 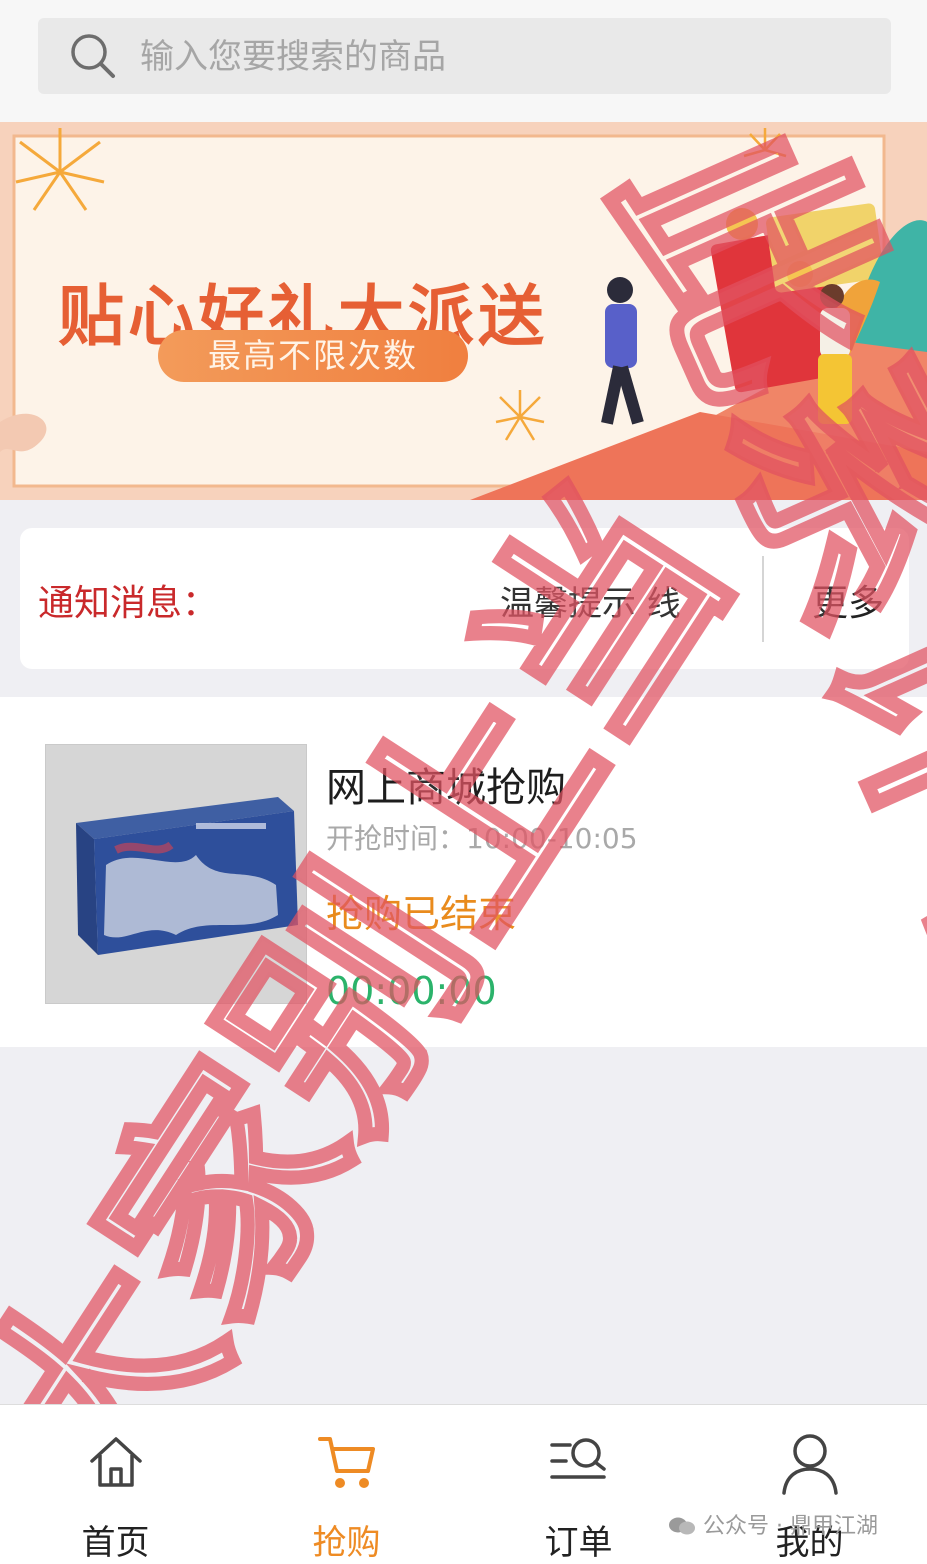 What do you see at coordinates (93, 56) in the screenshot?
I see `search-icon` at bounding box center [93, 56].